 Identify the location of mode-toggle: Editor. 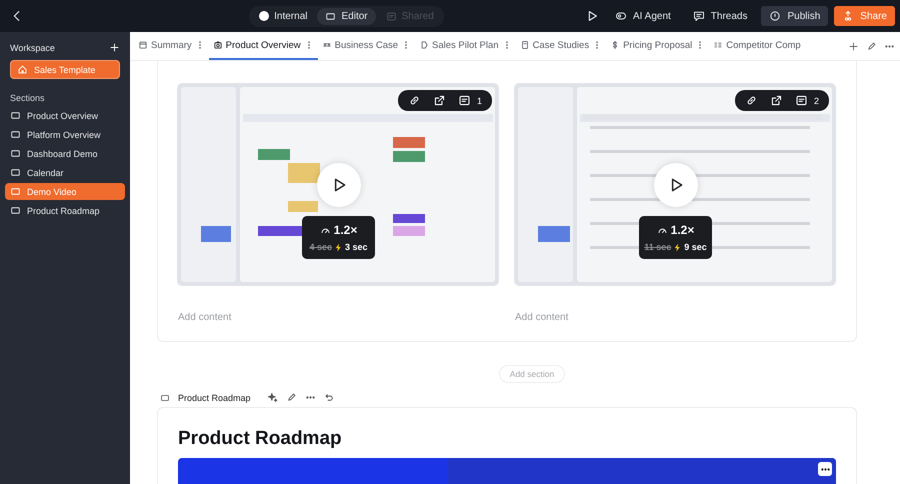
(346, 16).